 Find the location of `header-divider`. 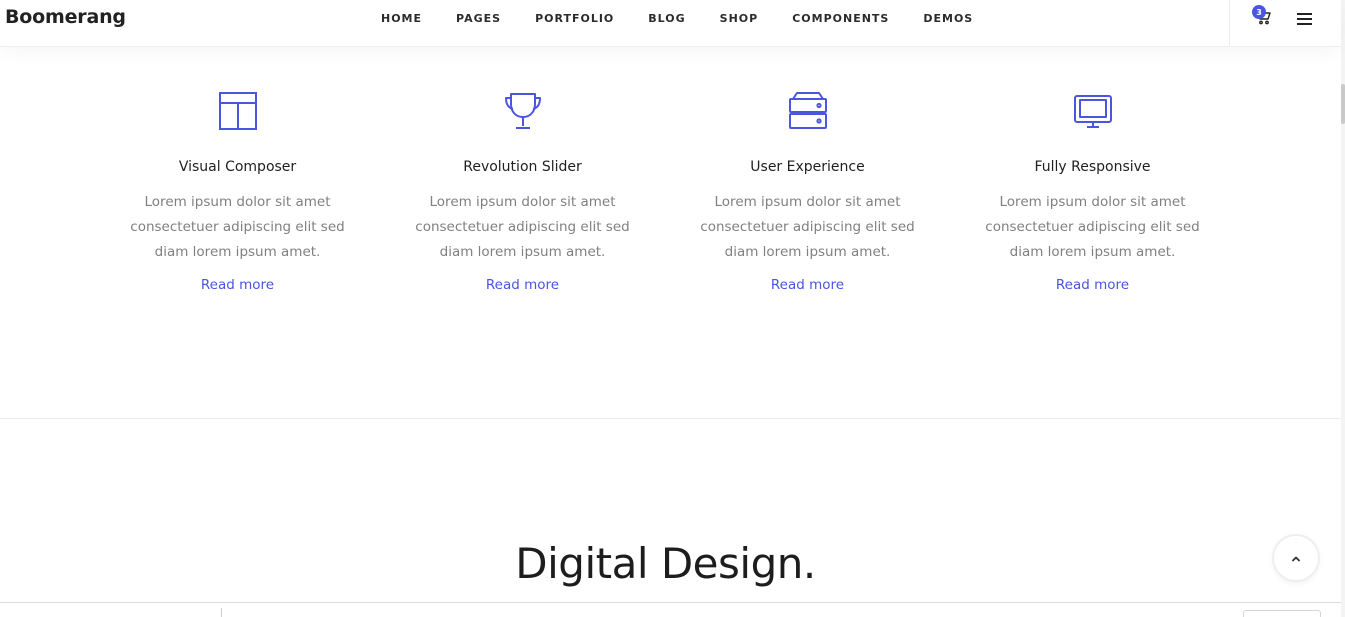

header-divider is located at coordinates (1229, 23).